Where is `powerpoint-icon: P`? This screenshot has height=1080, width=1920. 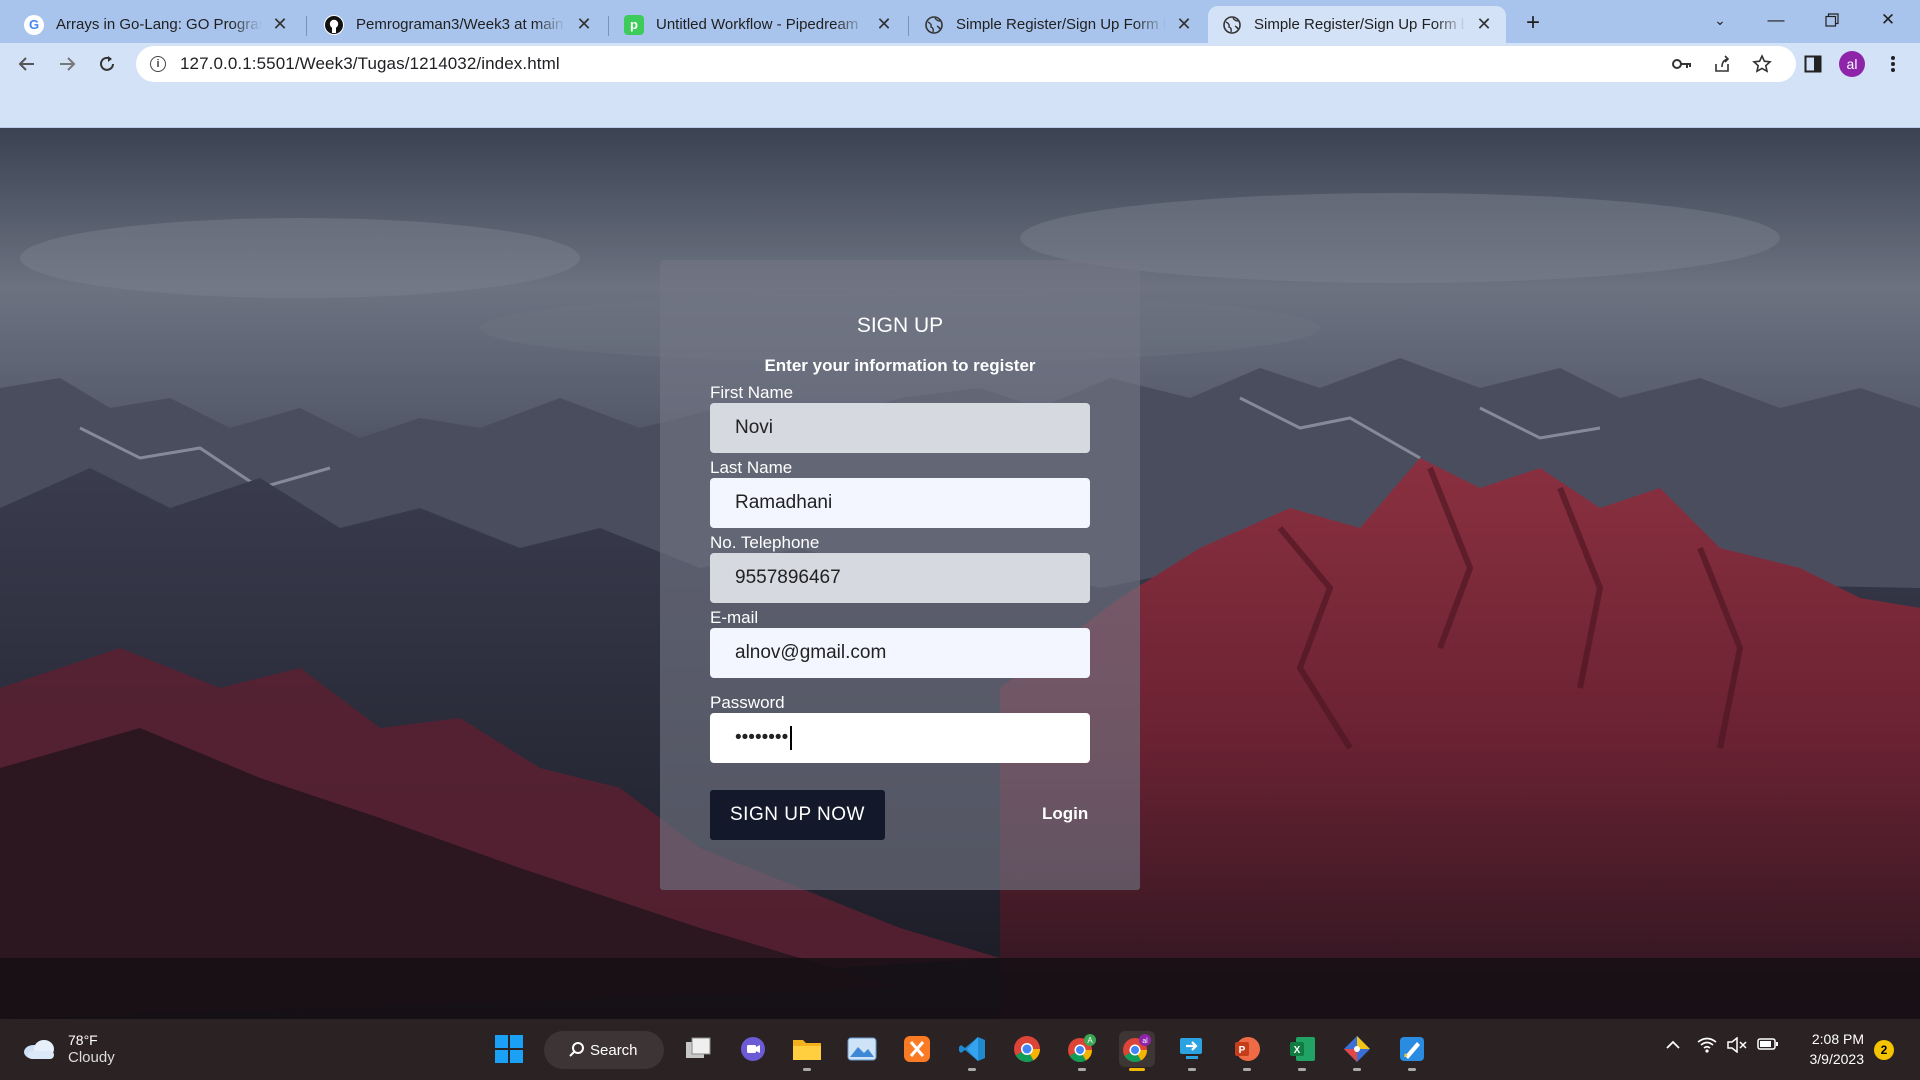 powerpoint-icon: P is located at coordinates (1247, 1051).